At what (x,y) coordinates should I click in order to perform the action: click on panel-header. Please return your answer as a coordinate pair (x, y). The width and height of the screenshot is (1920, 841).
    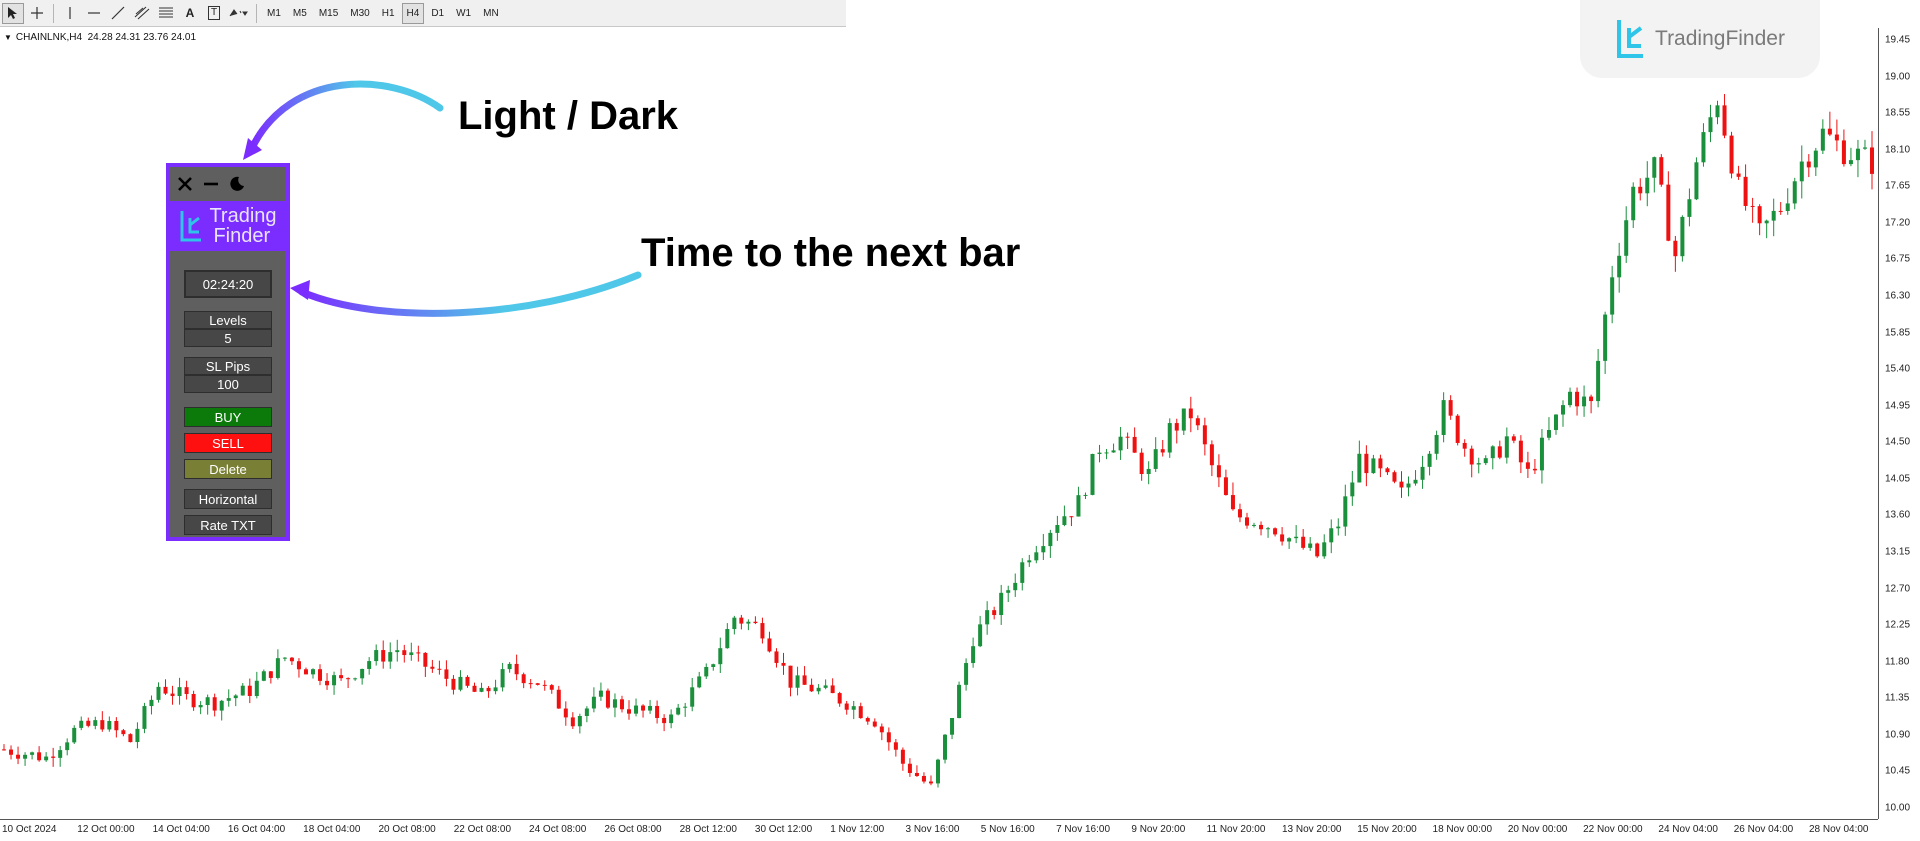
    Looking at the image, I should click on (228, 184).